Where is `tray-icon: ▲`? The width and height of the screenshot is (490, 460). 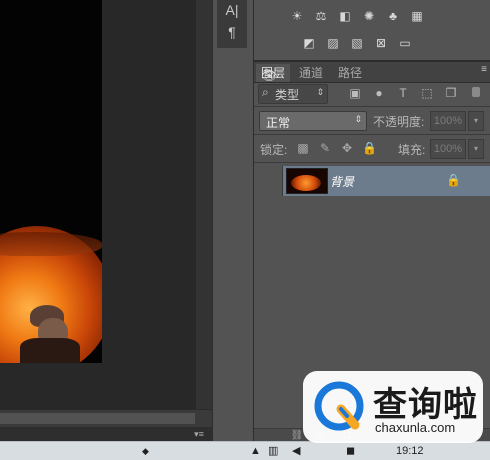 tray-icon: ▲ is located at coordinates (255, 451).